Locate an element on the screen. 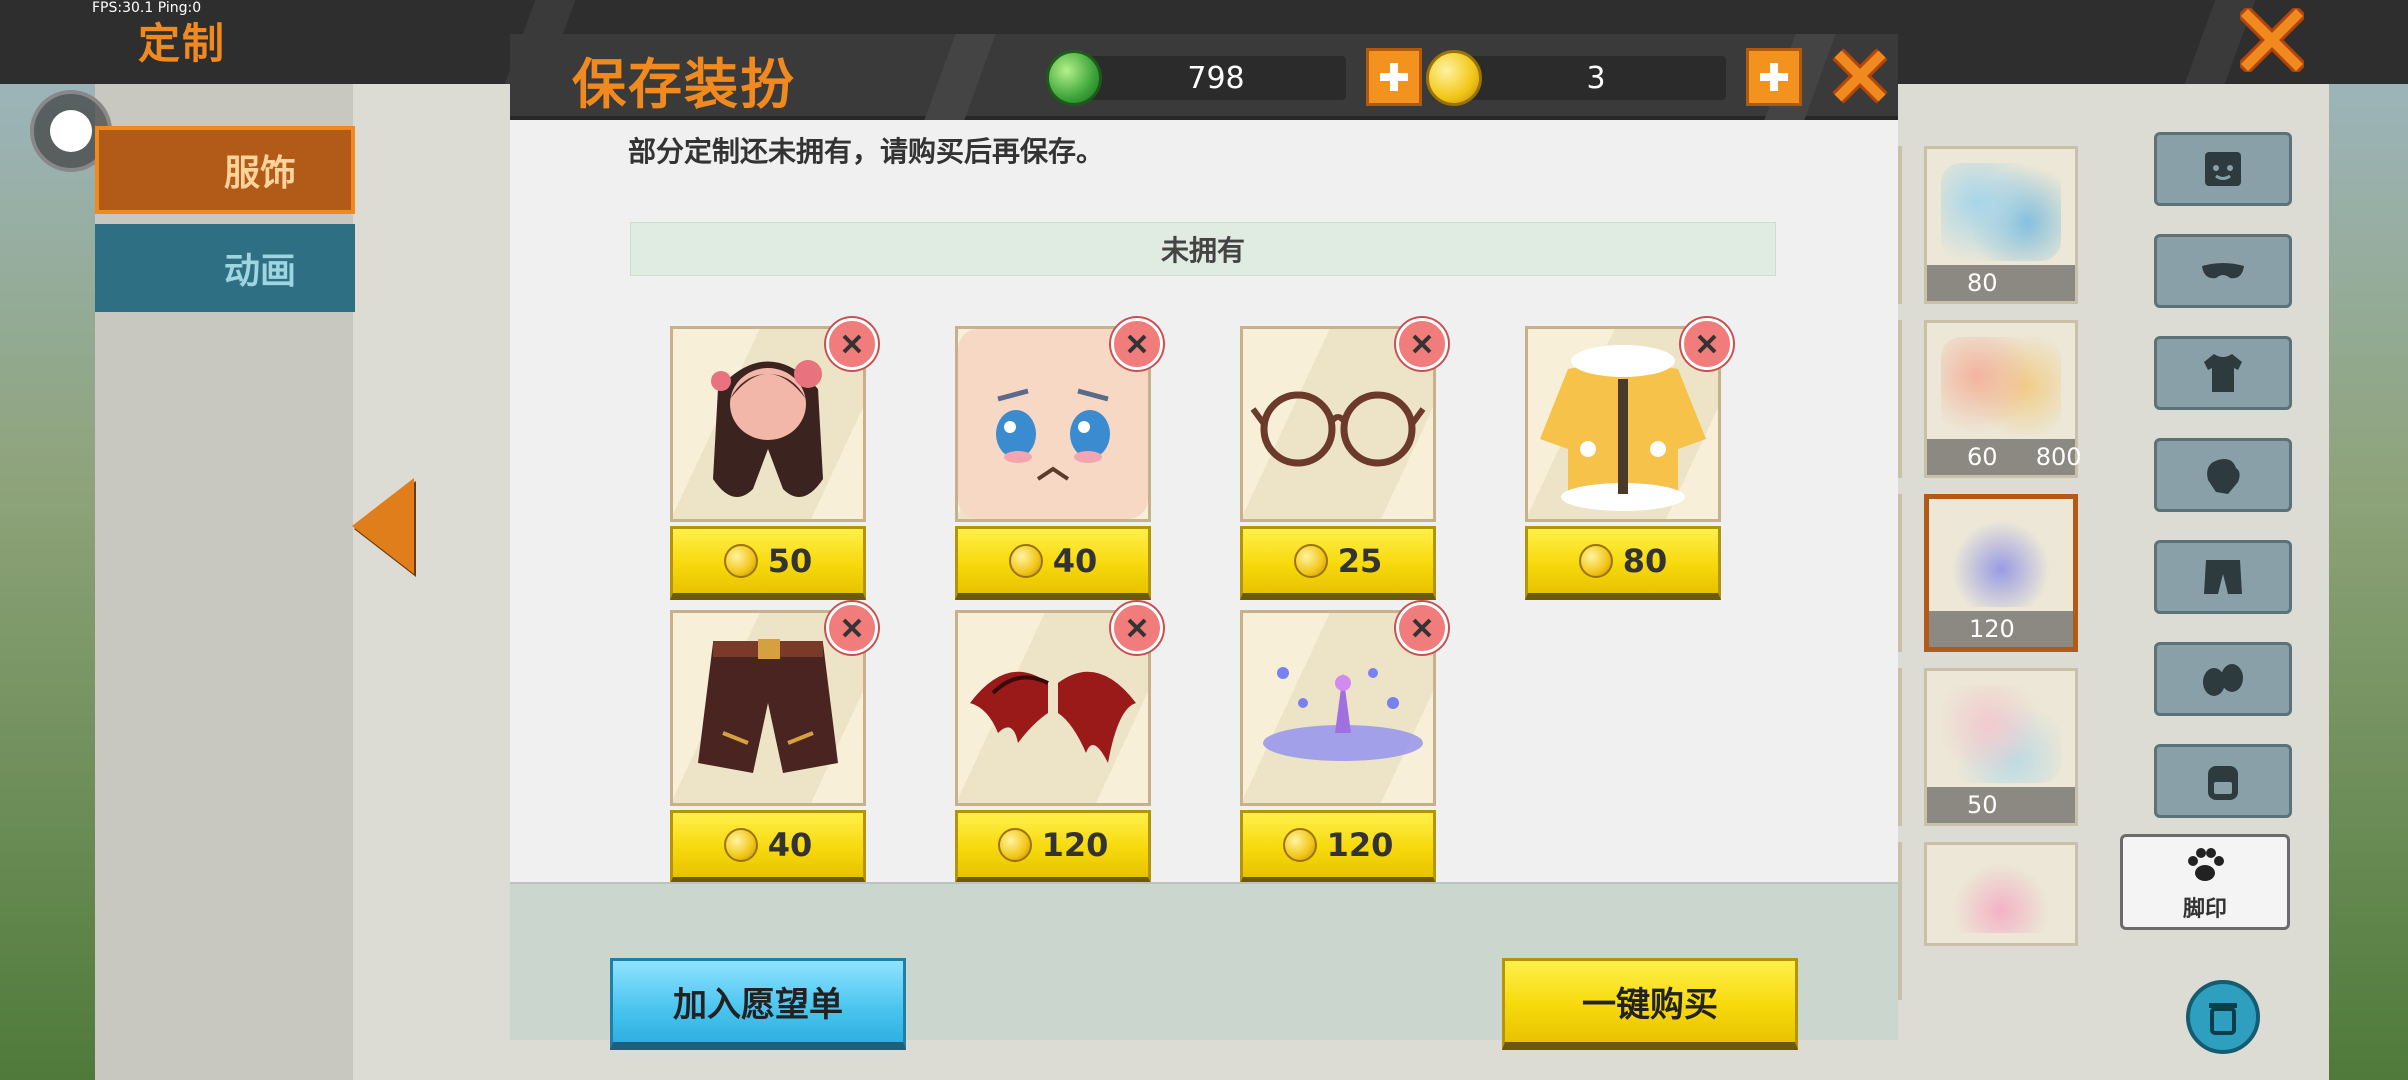 The height and width of the screenshot is (1080, 2408). category-face is located at coordinates (2223, 169).